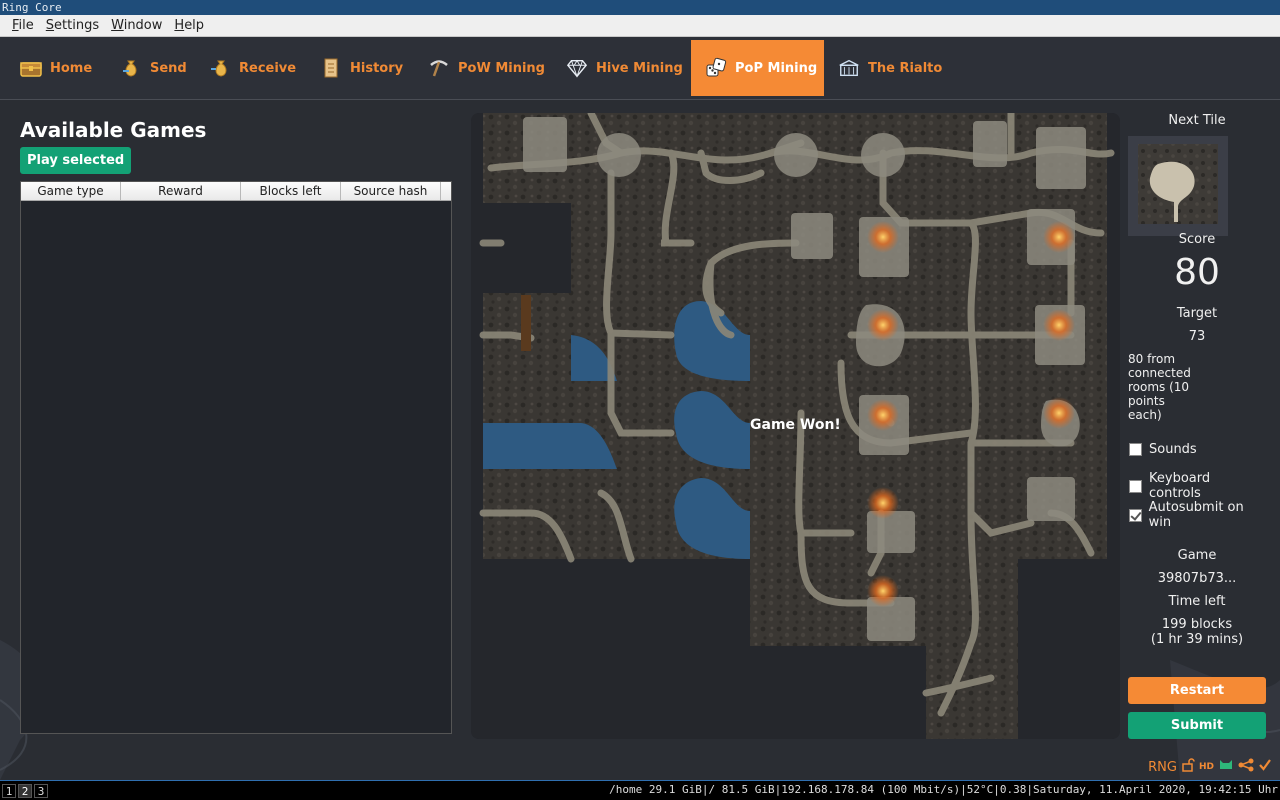  Describe the element at coordinates (1197, 725) in the screenshot. I see `submit-button: Submit` at that location.